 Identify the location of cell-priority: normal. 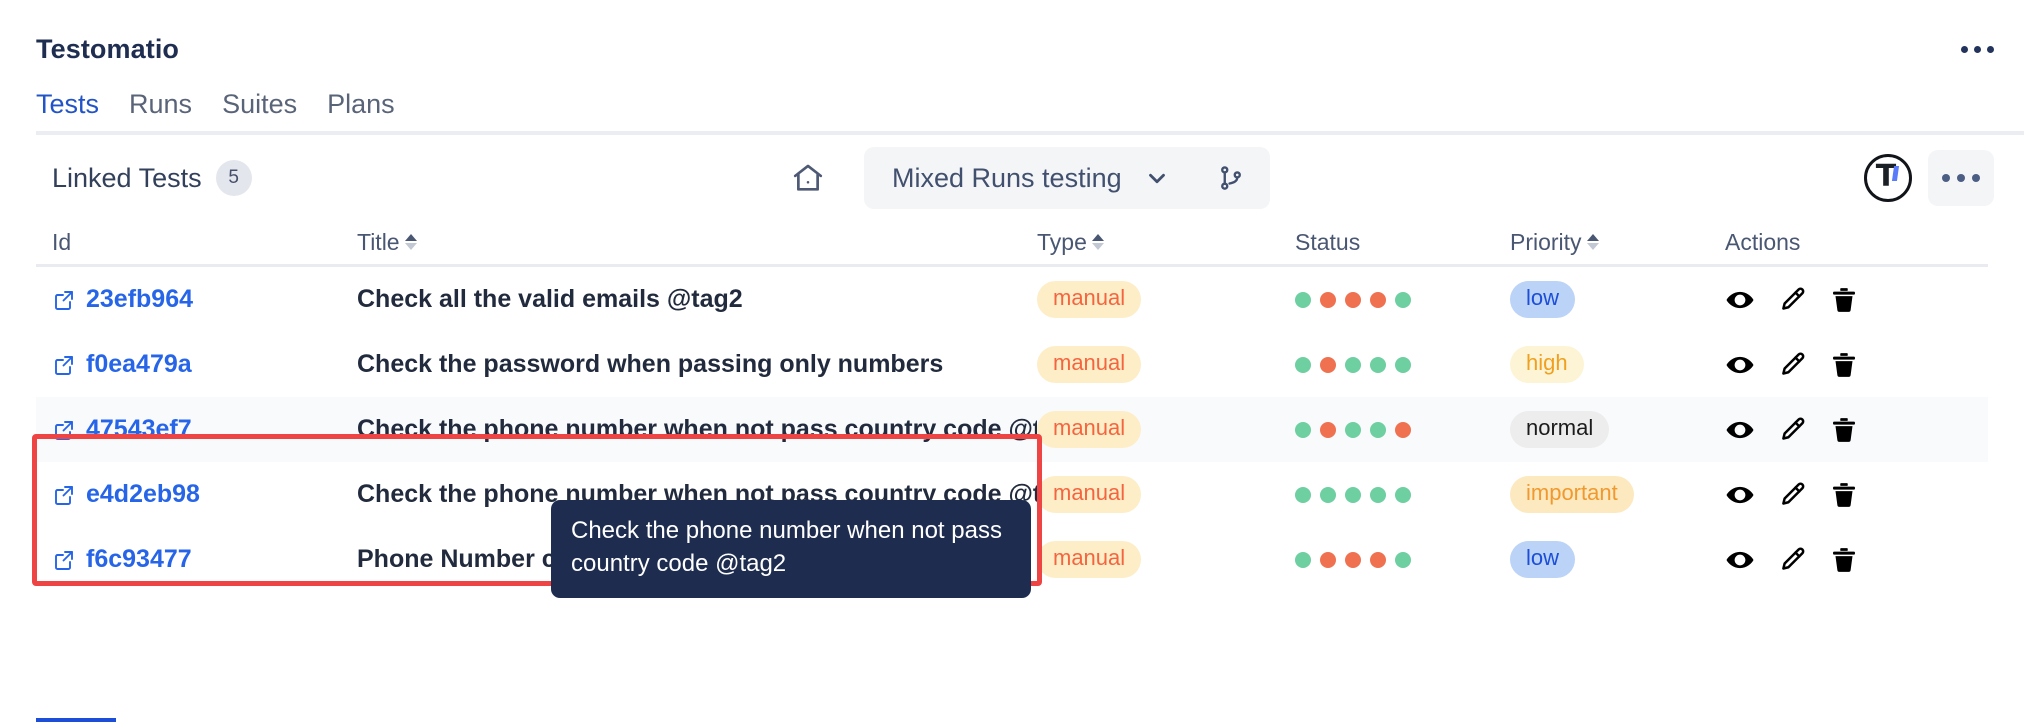
(1617, 429).